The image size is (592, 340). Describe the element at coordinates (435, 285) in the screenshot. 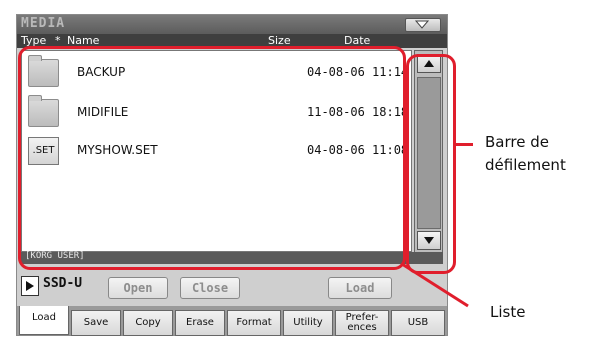

I see `list-callout-line` at that location.